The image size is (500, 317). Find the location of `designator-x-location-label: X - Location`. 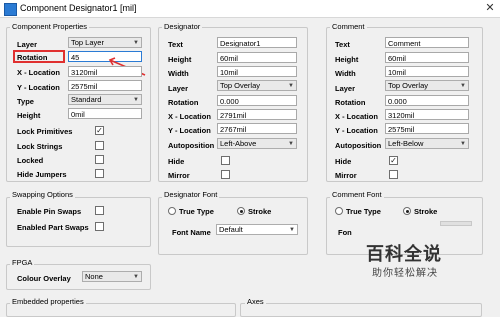

designator-x-location-label: X - Location is located at coordinates (189, 116).